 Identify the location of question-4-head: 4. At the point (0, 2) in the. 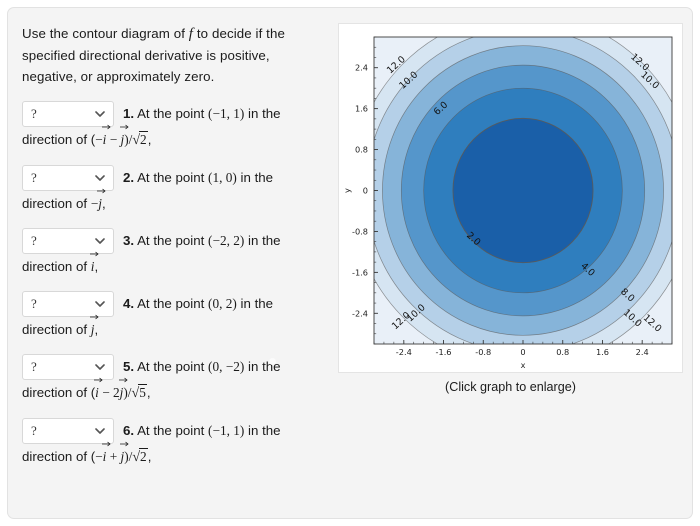
(198, 301).